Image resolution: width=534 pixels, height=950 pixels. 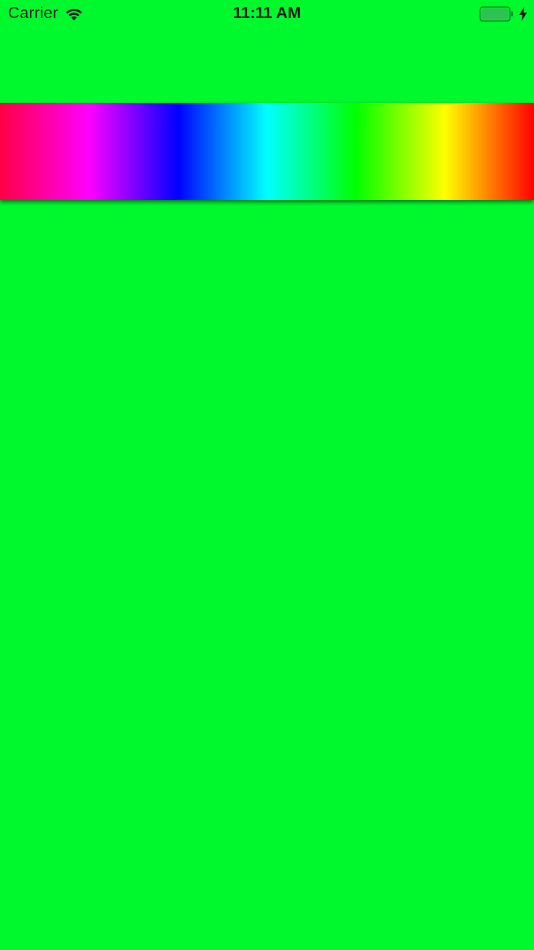 I want to click on status-bar: Carrier 11:11 AM, so click(x=267, y=14).